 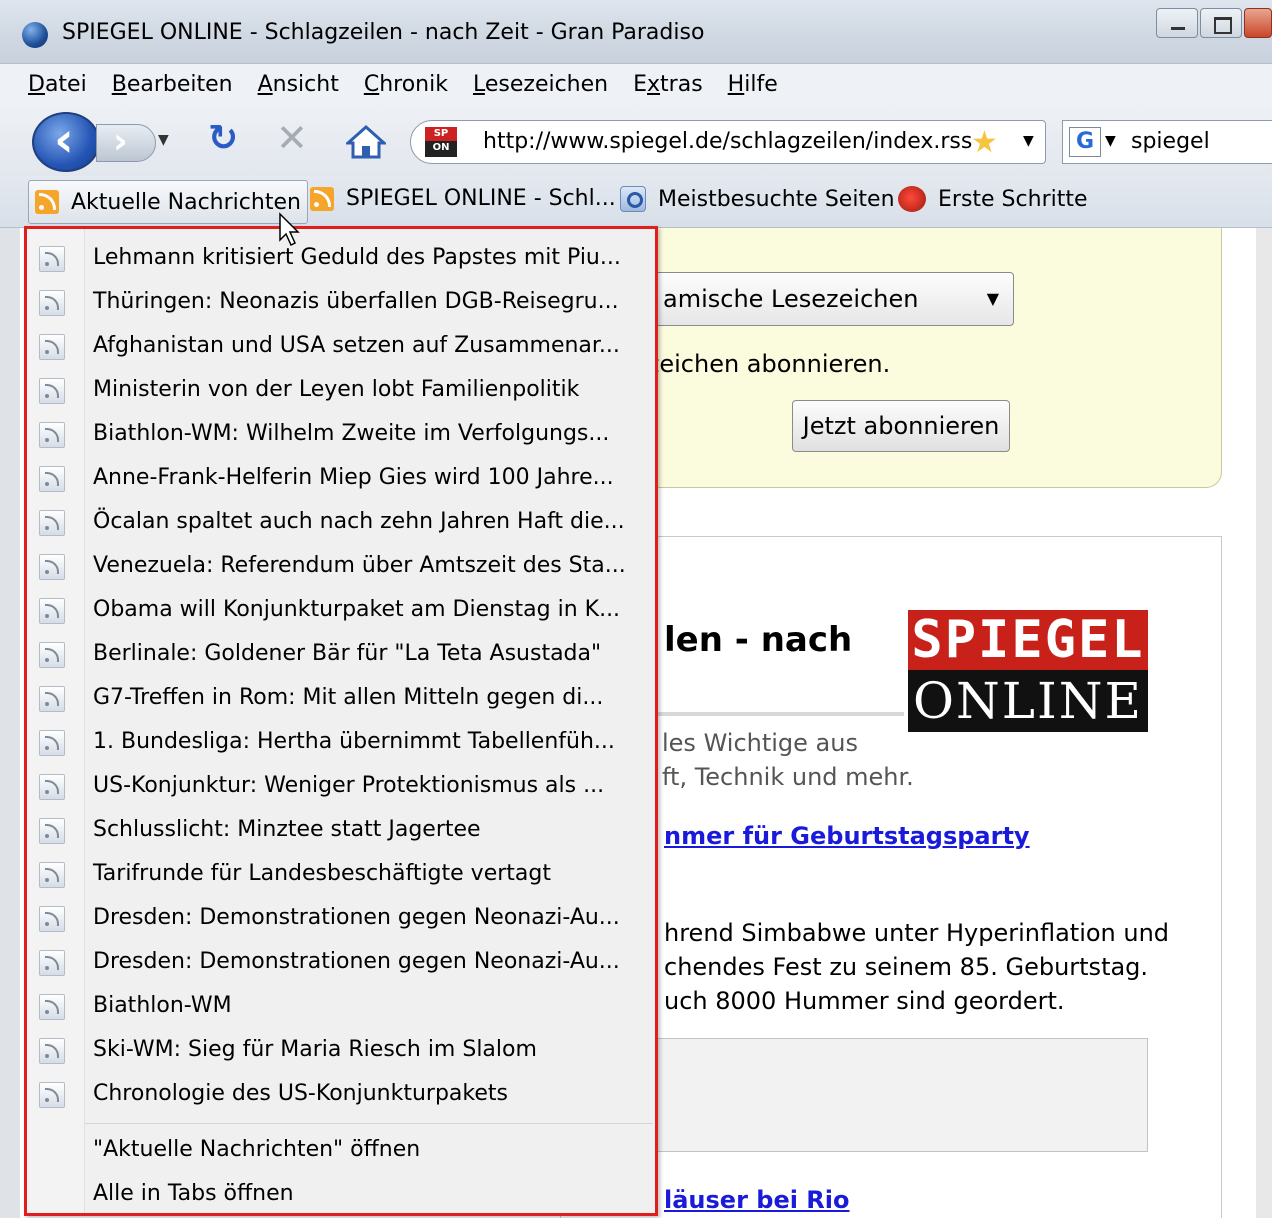 I want to click on image-placeholder, so click(x=879, y=1095).